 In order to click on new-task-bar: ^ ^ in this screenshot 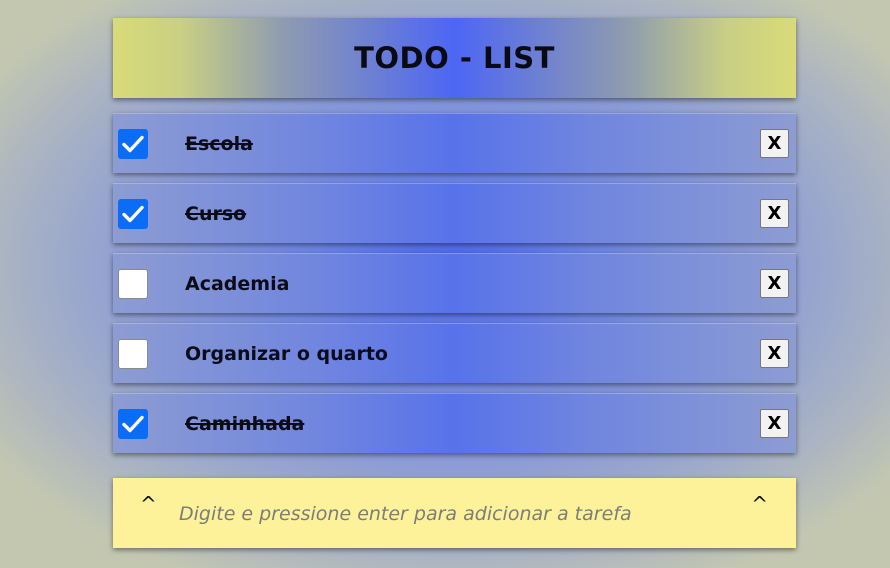, I will do `click(454, 513)`.